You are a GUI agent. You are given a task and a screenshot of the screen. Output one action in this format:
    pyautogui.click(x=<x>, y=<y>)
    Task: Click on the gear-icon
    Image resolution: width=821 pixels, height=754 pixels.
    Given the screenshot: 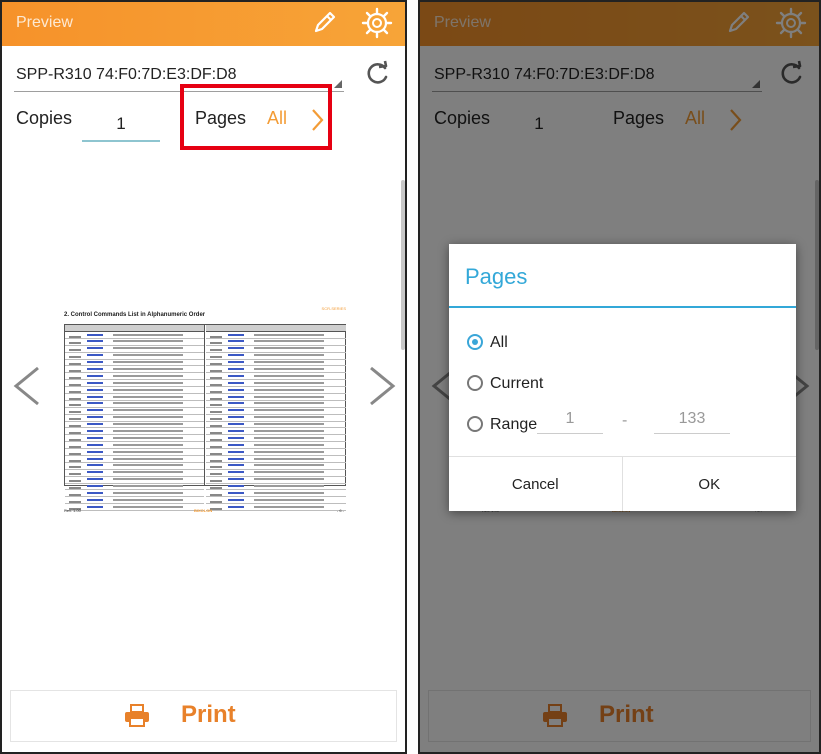 What is the action you would take?
    pyautogui.click(x=377, y=25)
    